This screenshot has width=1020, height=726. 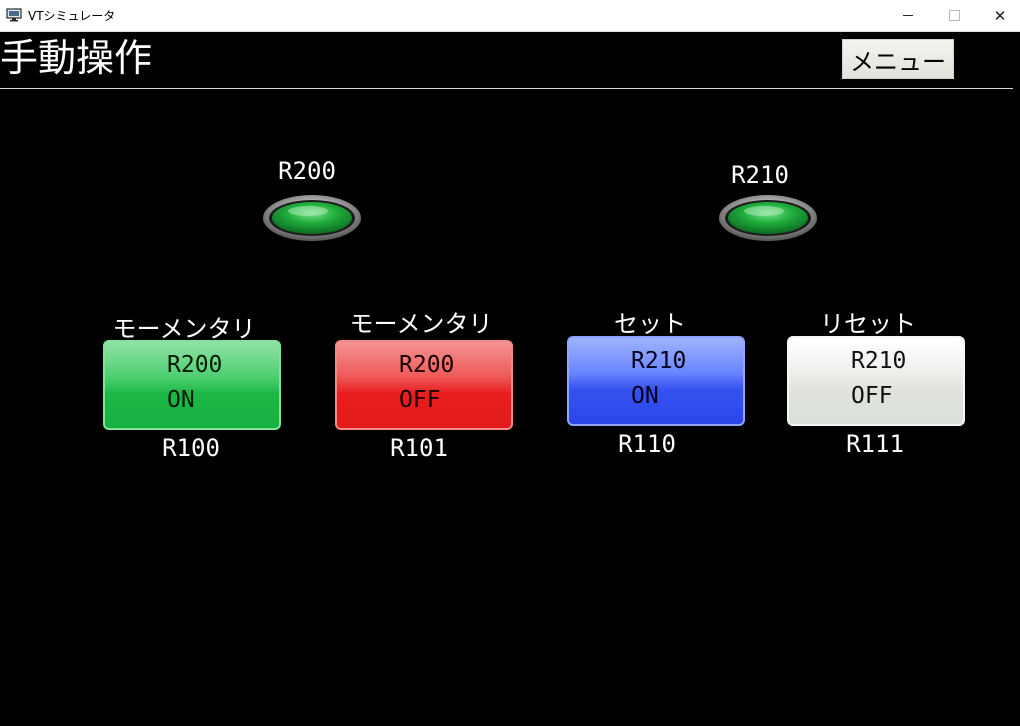 I want to click on address-label-r111: R111, so click(x=875, y=444).